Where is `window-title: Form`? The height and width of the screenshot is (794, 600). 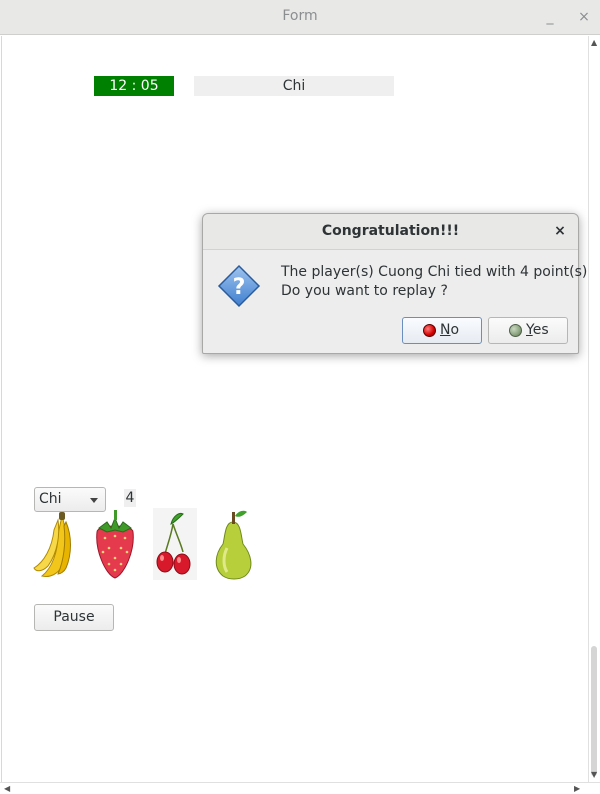
window-title: Form is located at coordinates (300, 16).